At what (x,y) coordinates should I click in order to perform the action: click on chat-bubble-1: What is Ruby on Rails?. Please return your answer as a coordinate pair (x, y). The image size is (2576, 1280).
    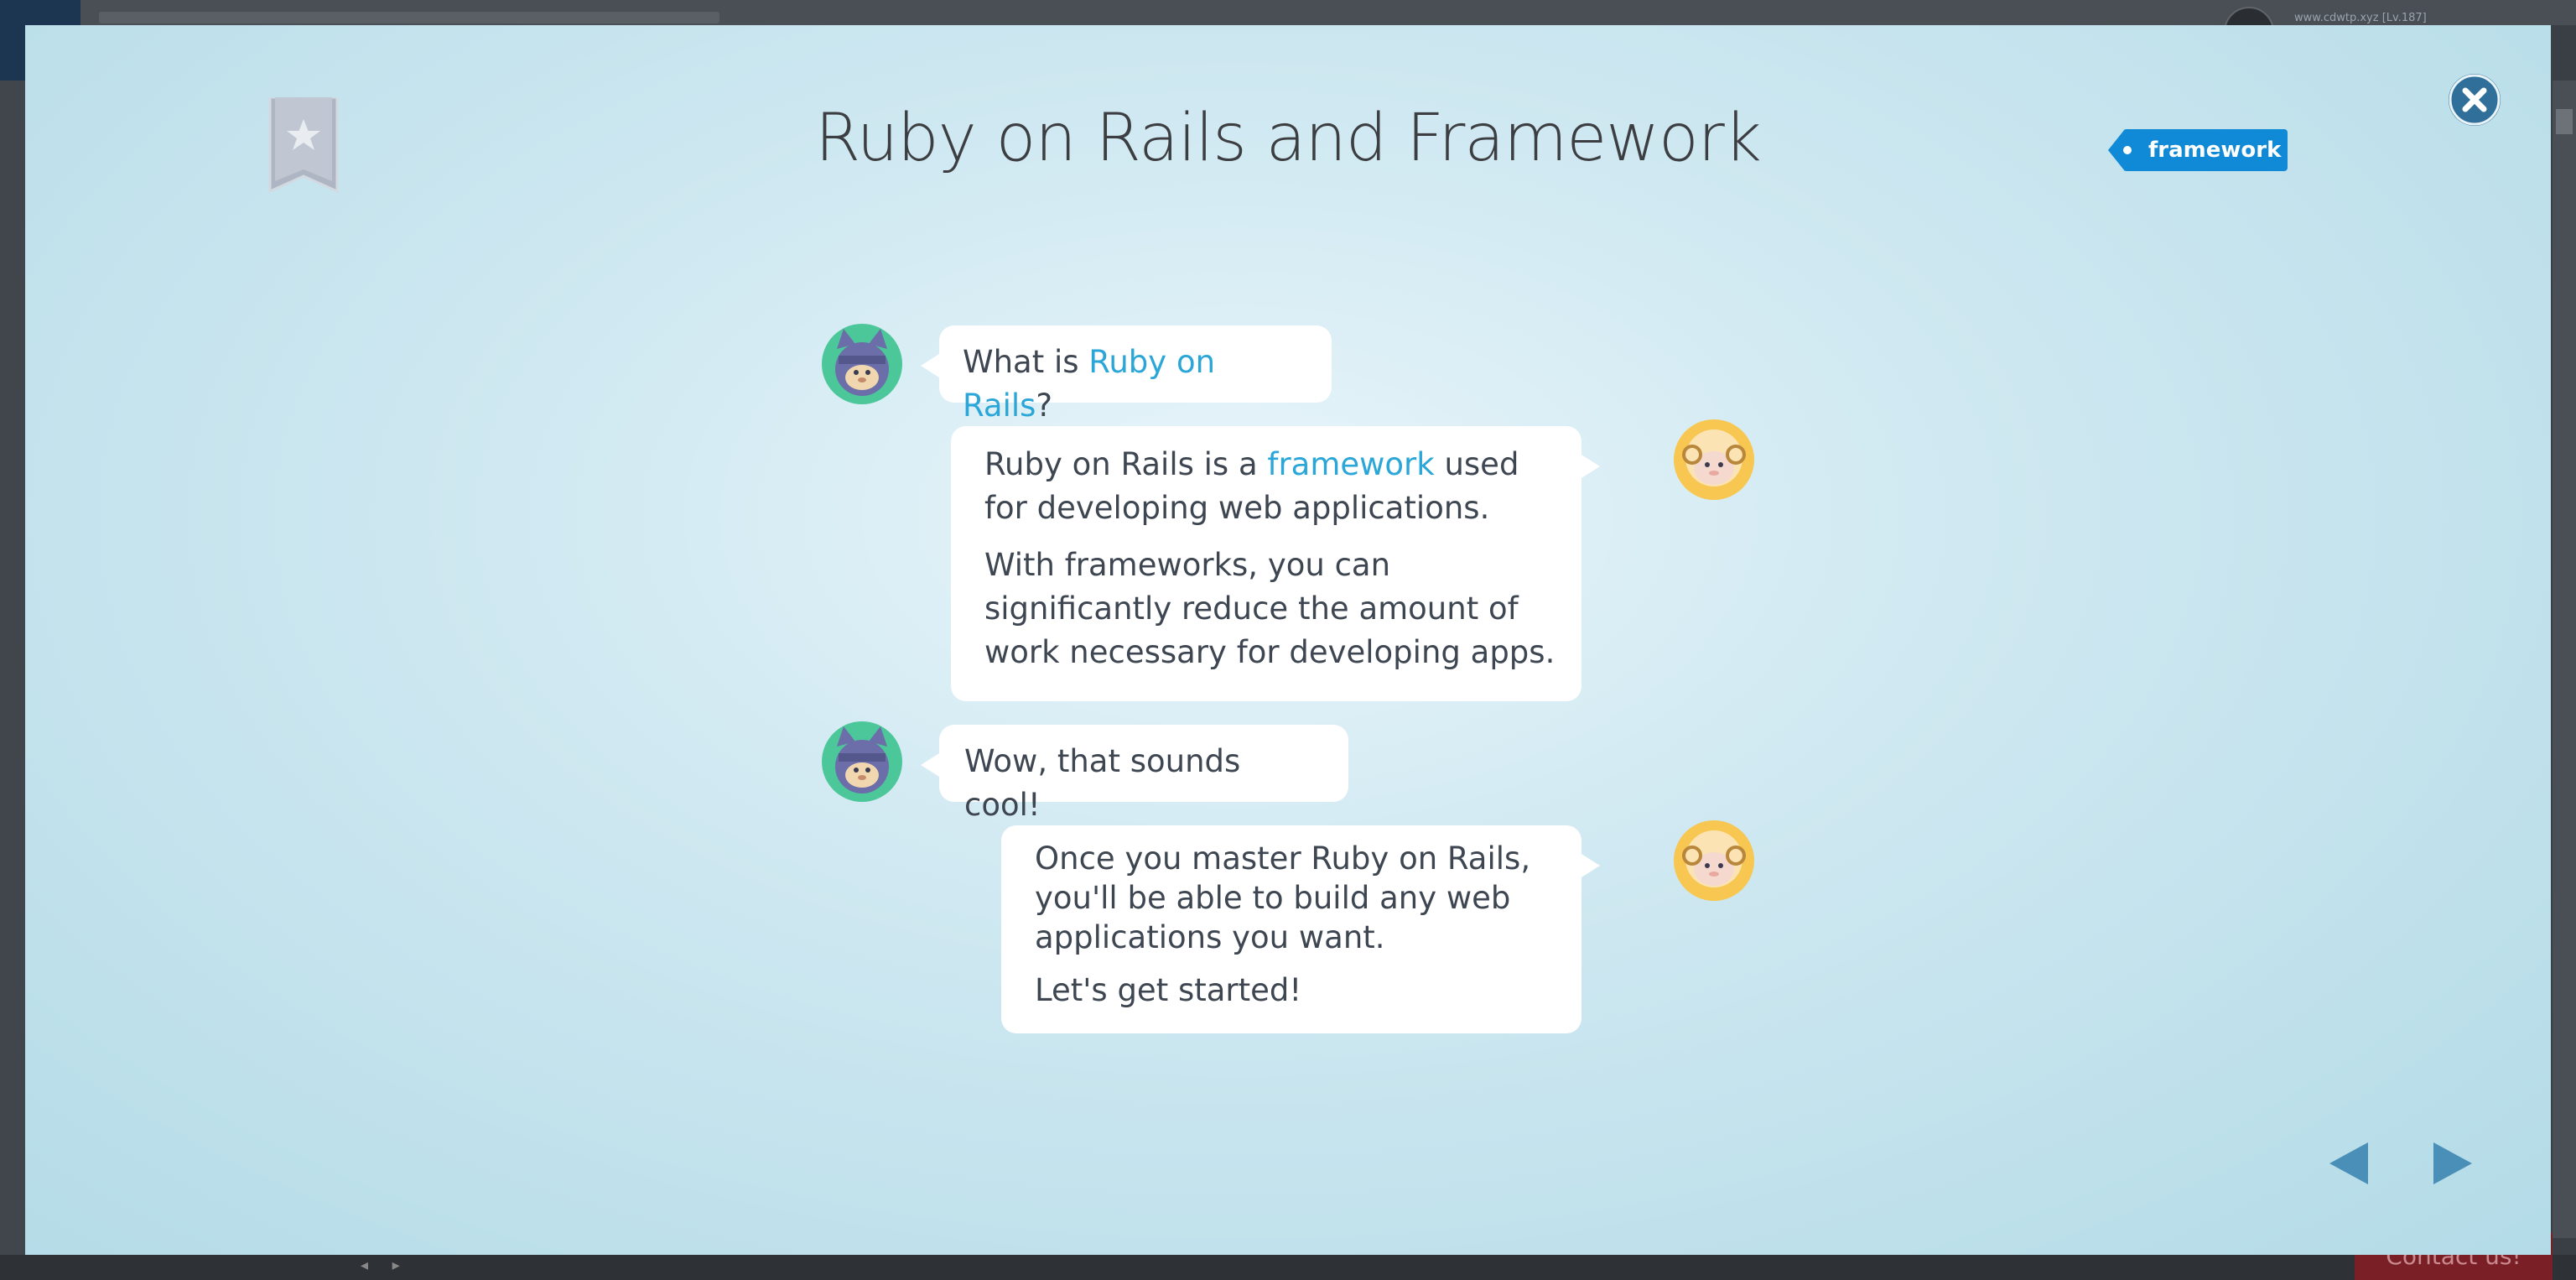
    Looking at the image, I should click on (1126, 374).